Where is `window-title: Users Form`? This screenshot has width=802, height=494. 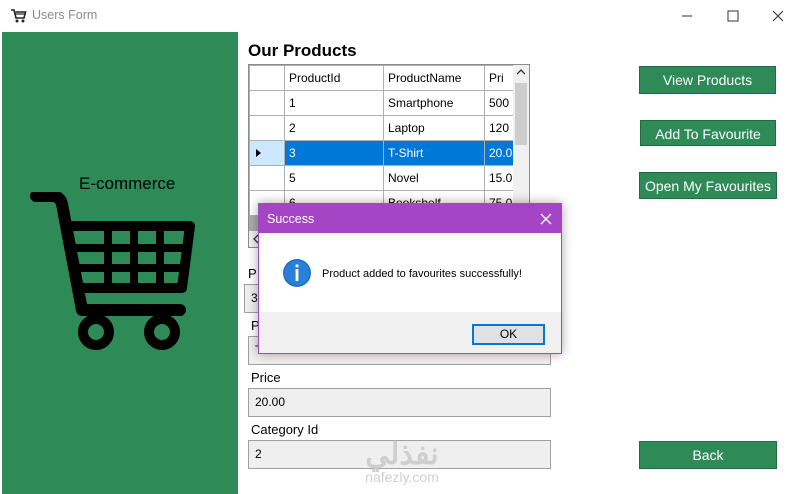 window-title: Users Form is located at coordinates (65, 15).